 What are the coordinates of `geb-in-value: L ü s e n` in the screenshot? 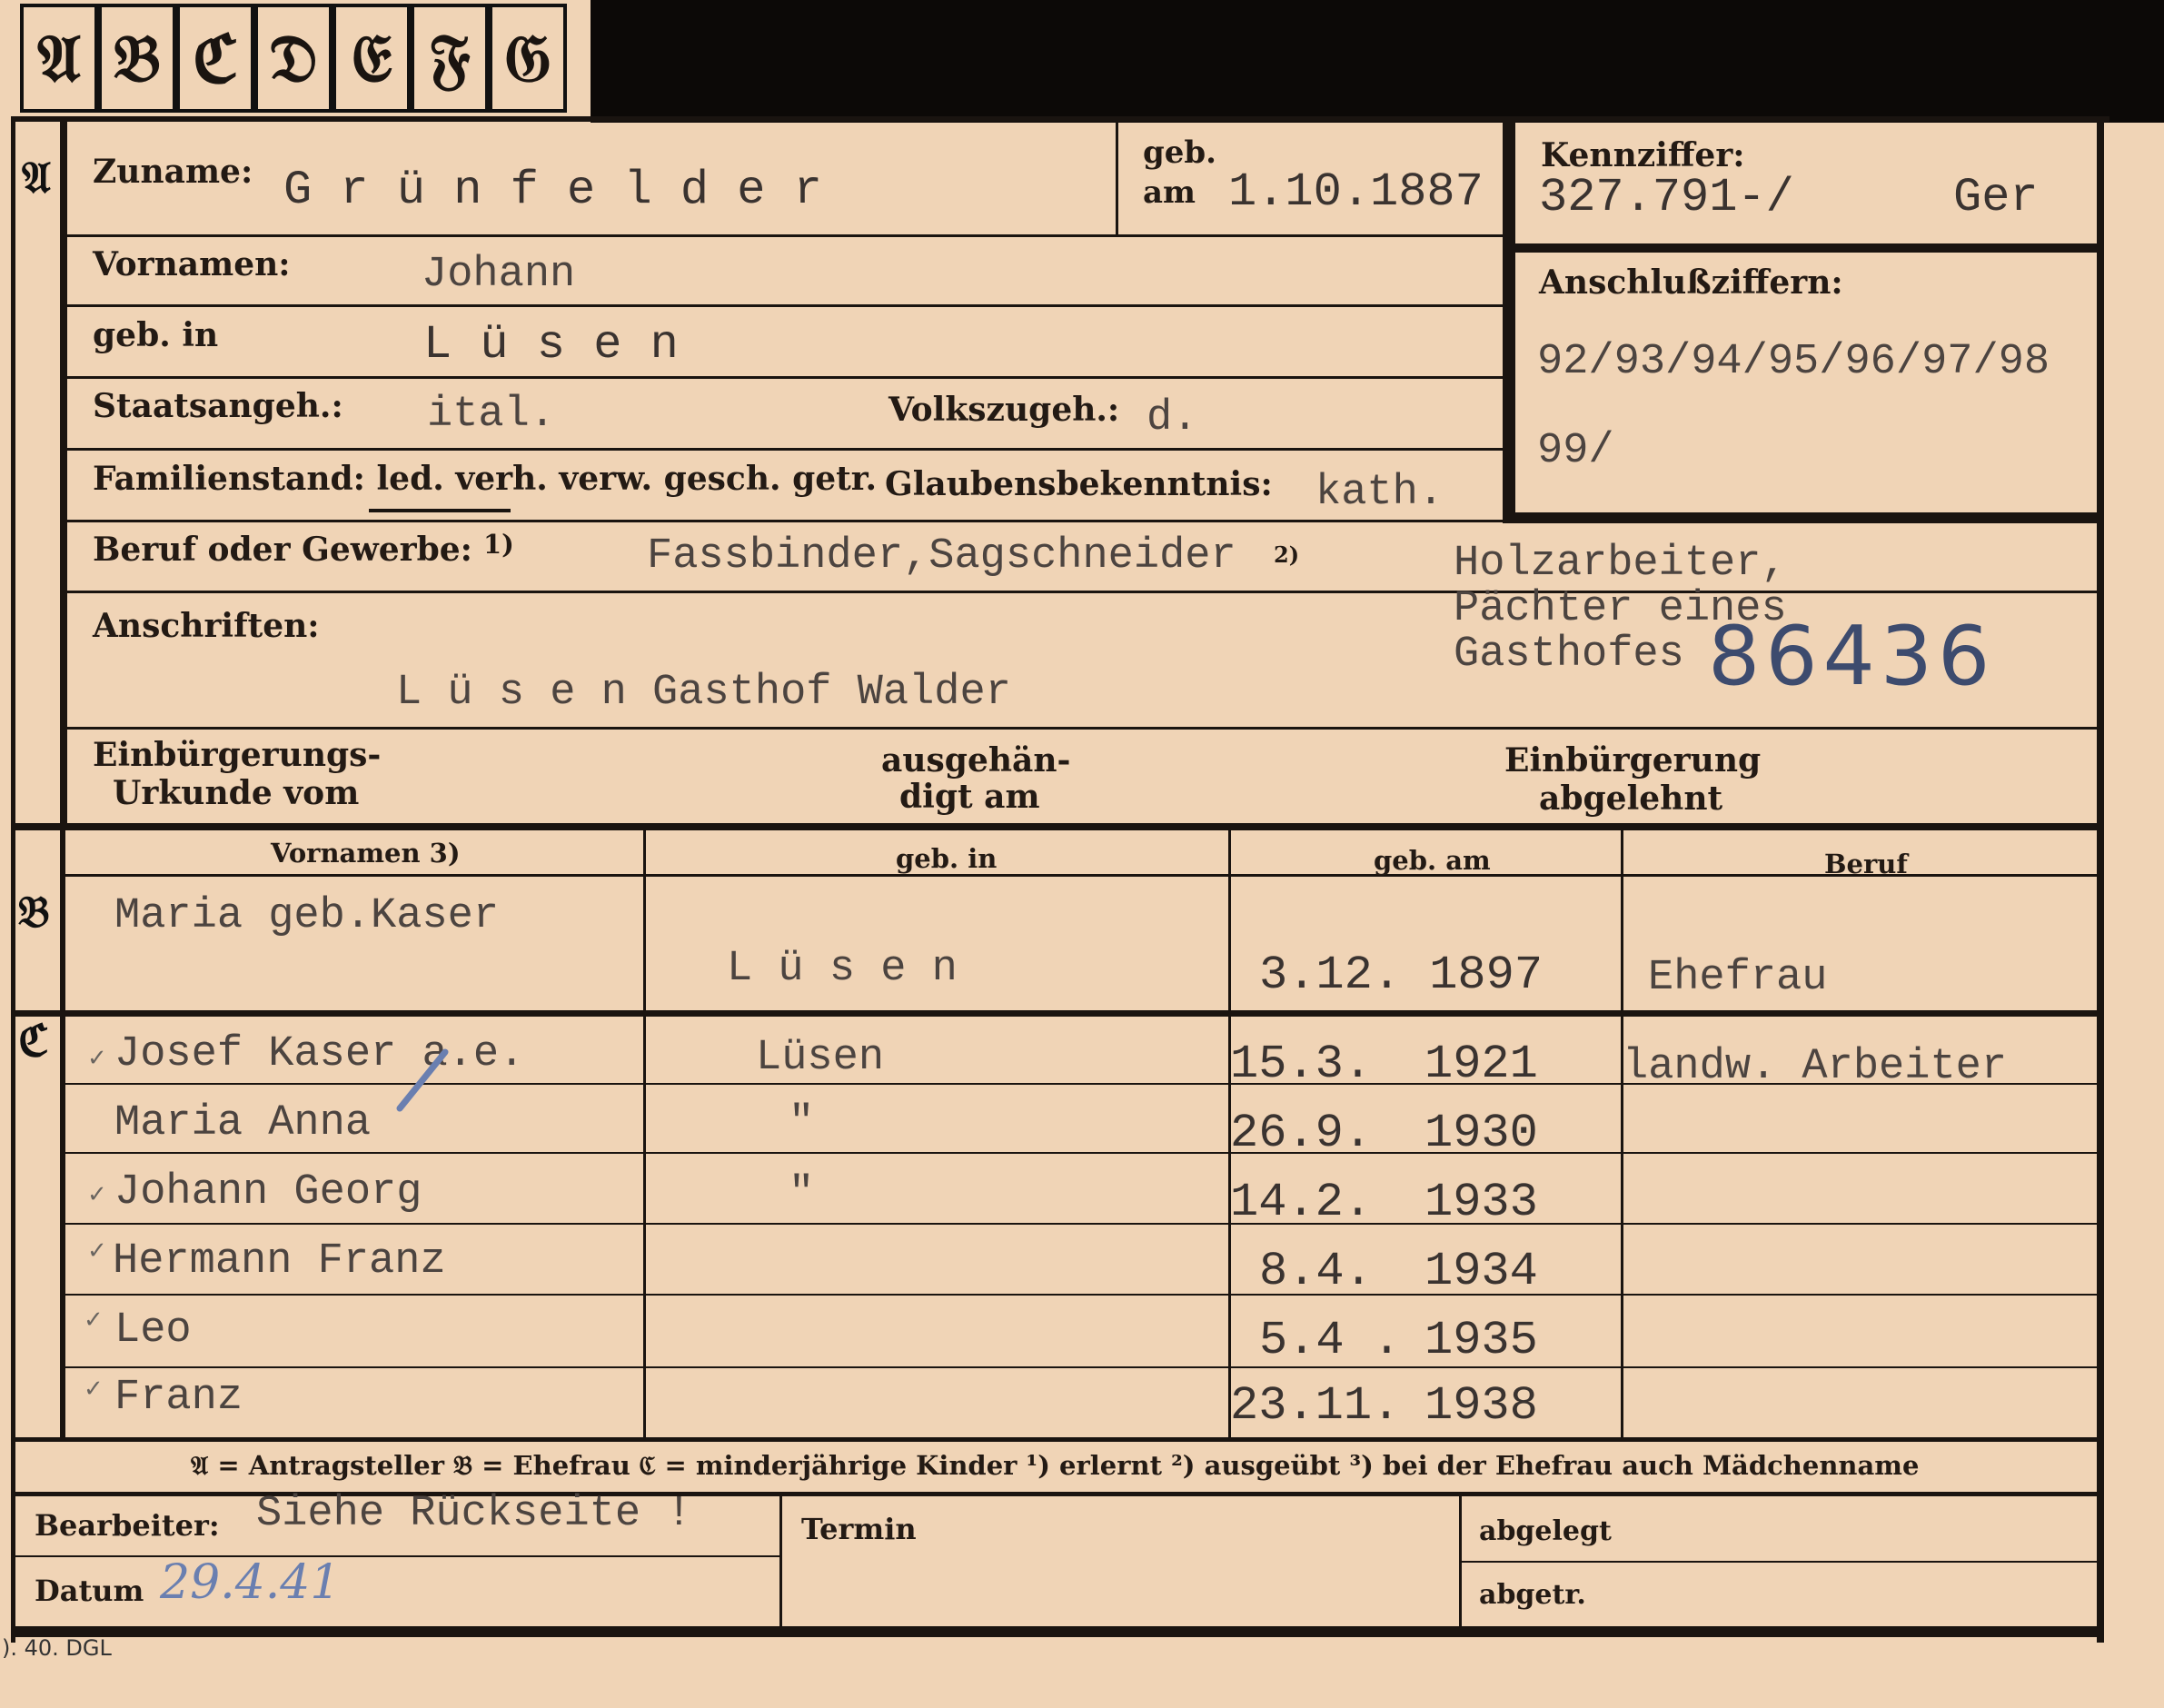 It's located at (551, 345).